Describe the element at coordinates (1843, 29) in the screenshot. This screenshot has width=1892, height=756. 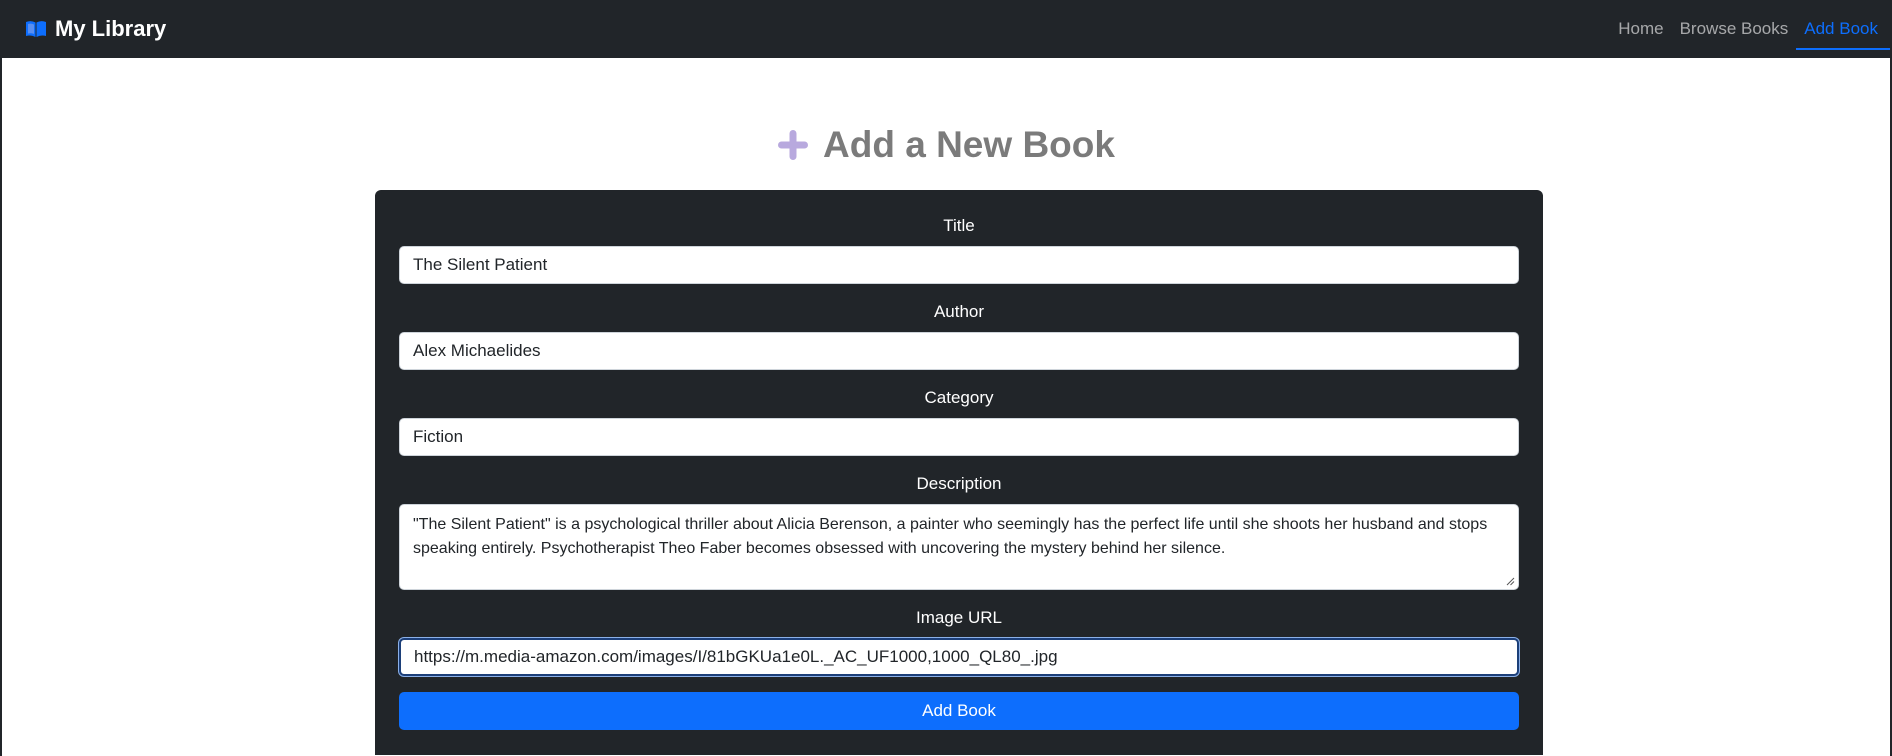
I see `nav-link-add-book: Add Book` at that location.